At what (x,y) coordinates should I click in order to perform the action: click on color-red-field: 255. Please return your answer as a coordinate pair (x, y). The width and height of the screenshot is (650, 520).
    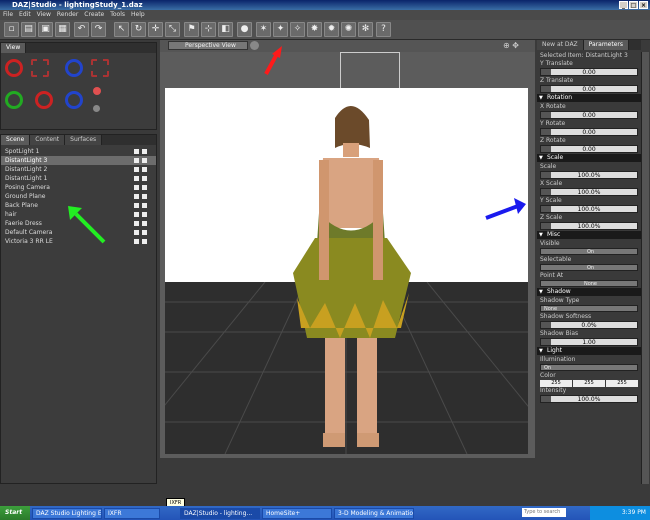
    Looking at the image, I should click on (556, 383).